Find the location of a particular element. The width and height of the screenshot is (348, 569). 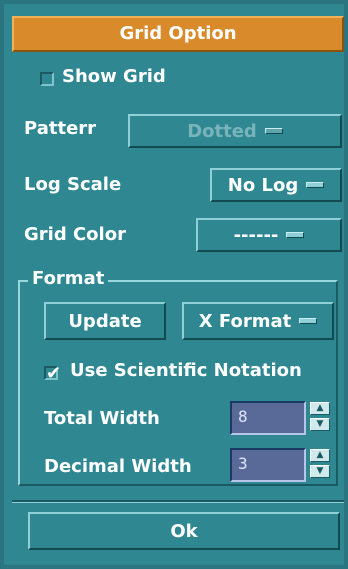

ok-button: Ok is located at coordinates (184, 531).